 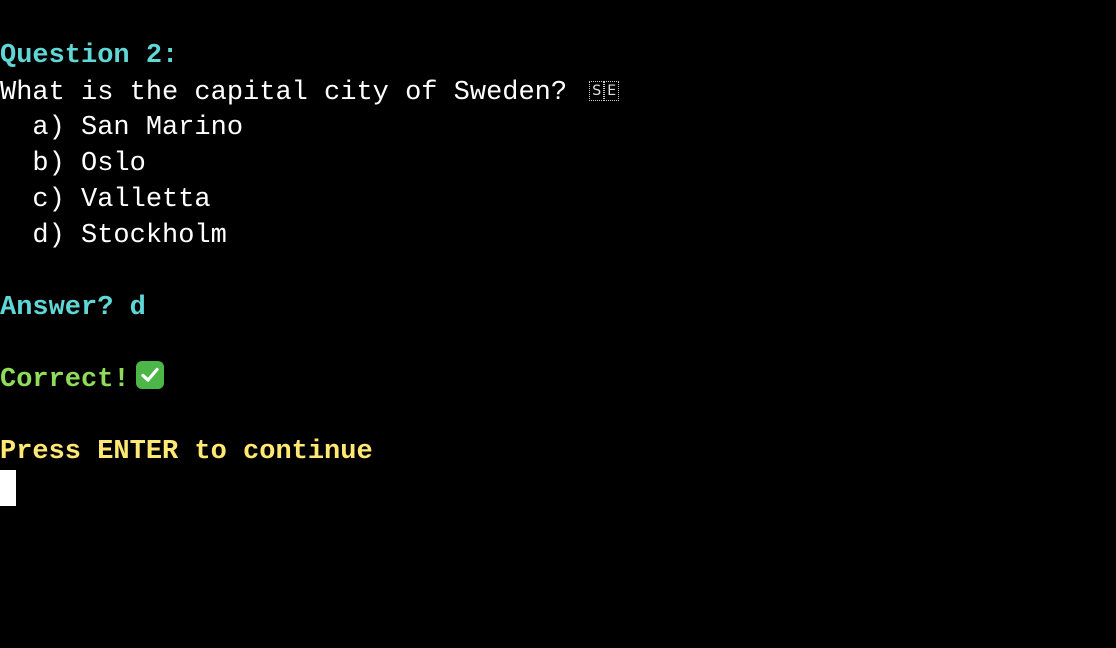 I want to click on question-heading: Question 2:, so click(x=89, y=56).